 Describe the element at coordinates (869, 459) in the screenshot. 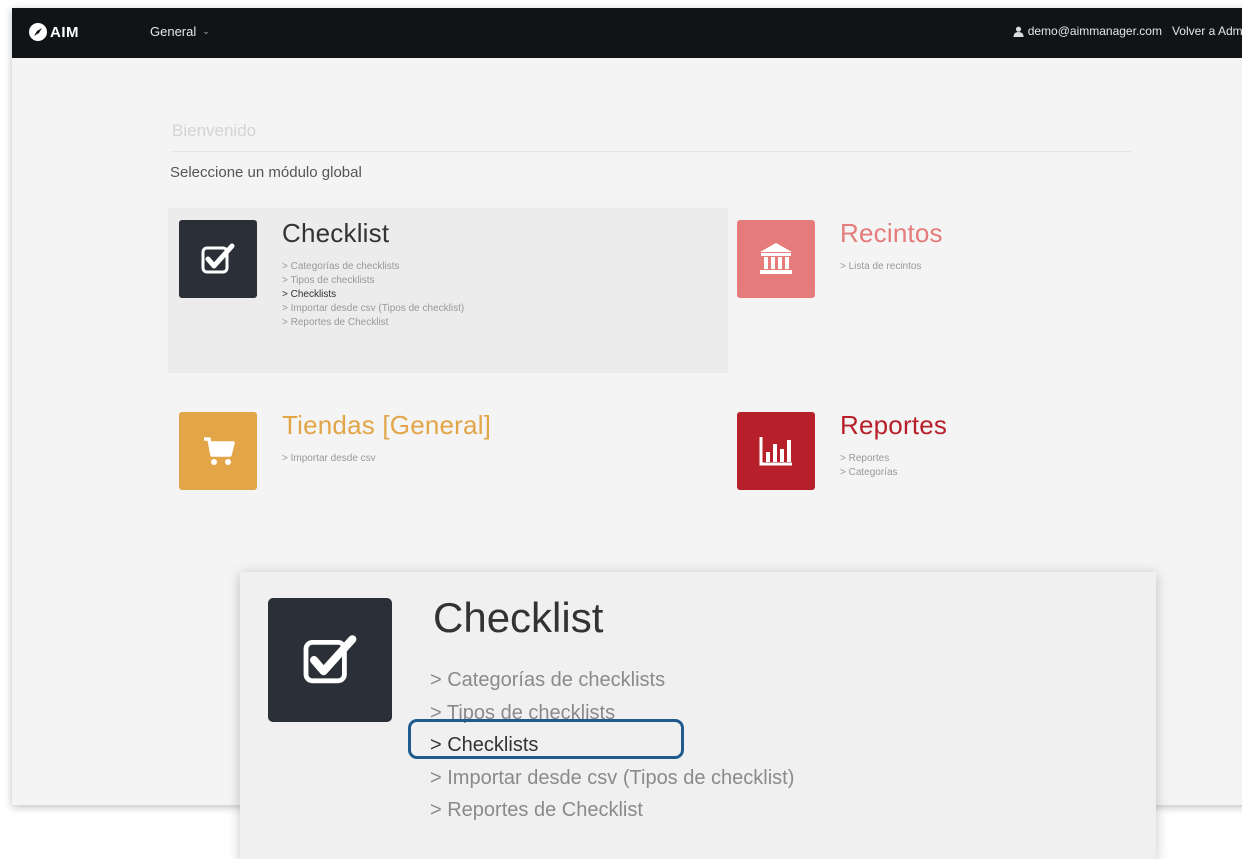

I see `link-reportes: > Reportes` at that location.